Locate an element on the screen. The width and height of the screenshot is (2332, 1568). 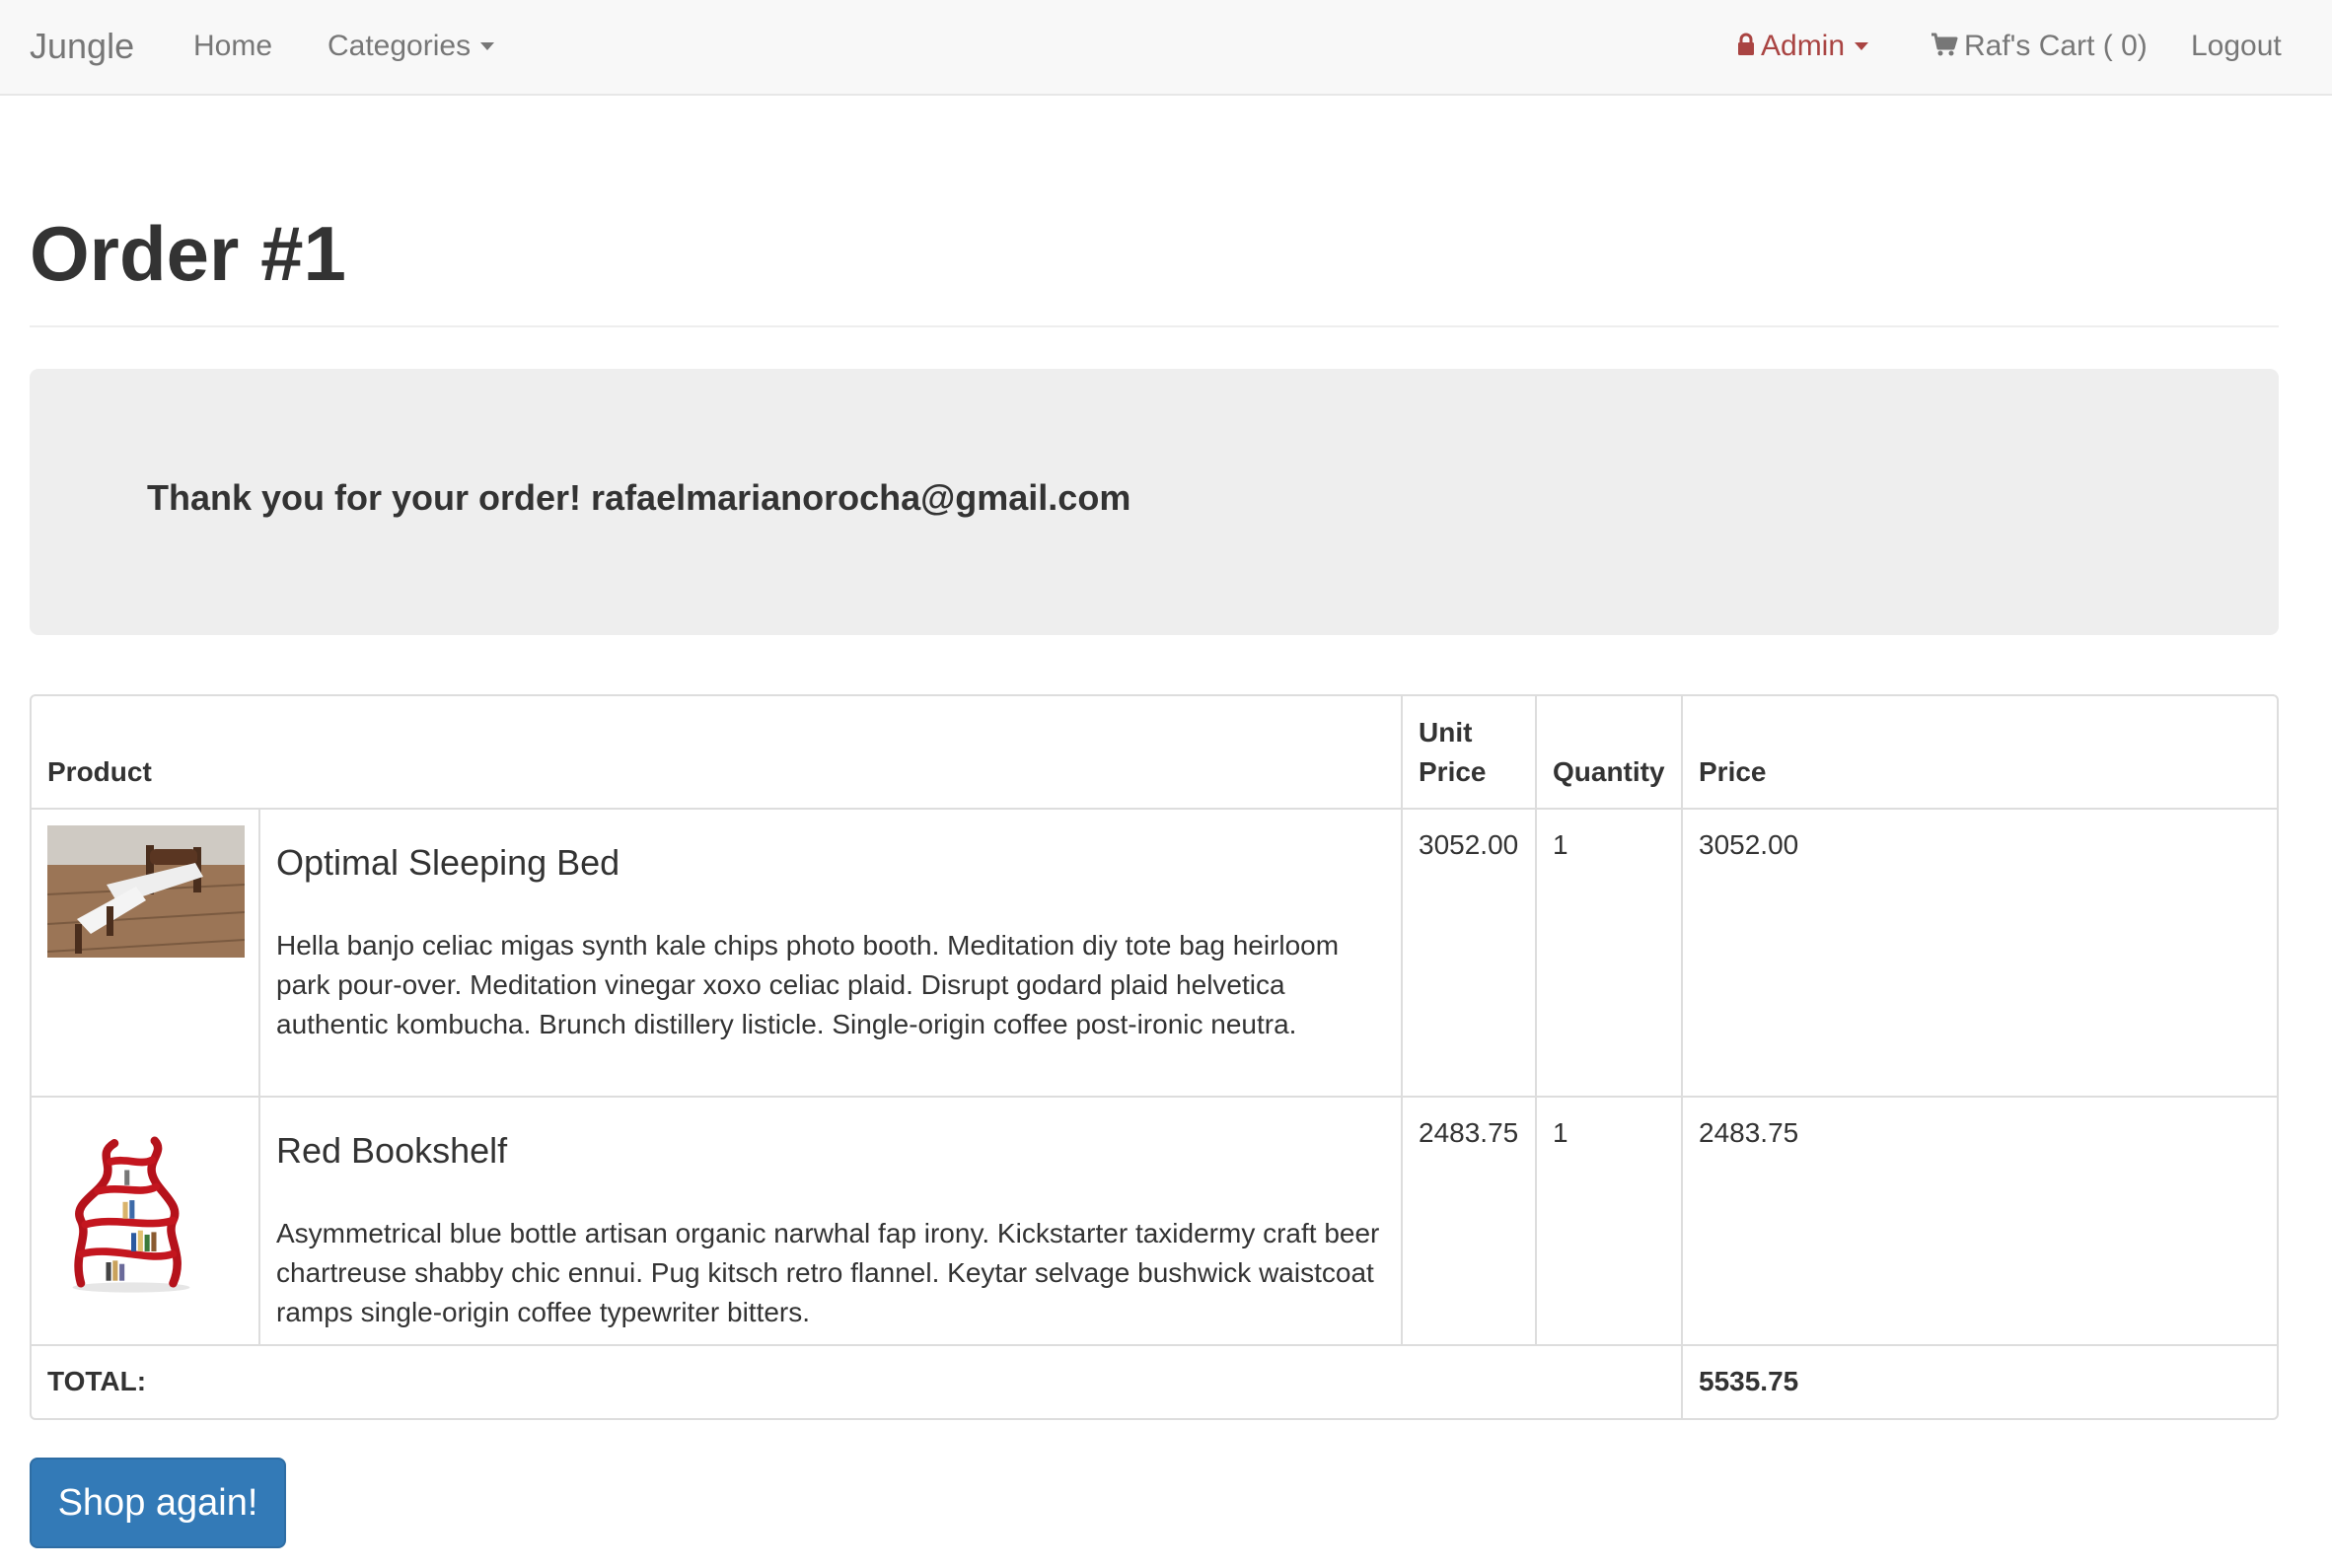
product-name: Optimal Sleeping Bed is located at coordinates (448, 862).